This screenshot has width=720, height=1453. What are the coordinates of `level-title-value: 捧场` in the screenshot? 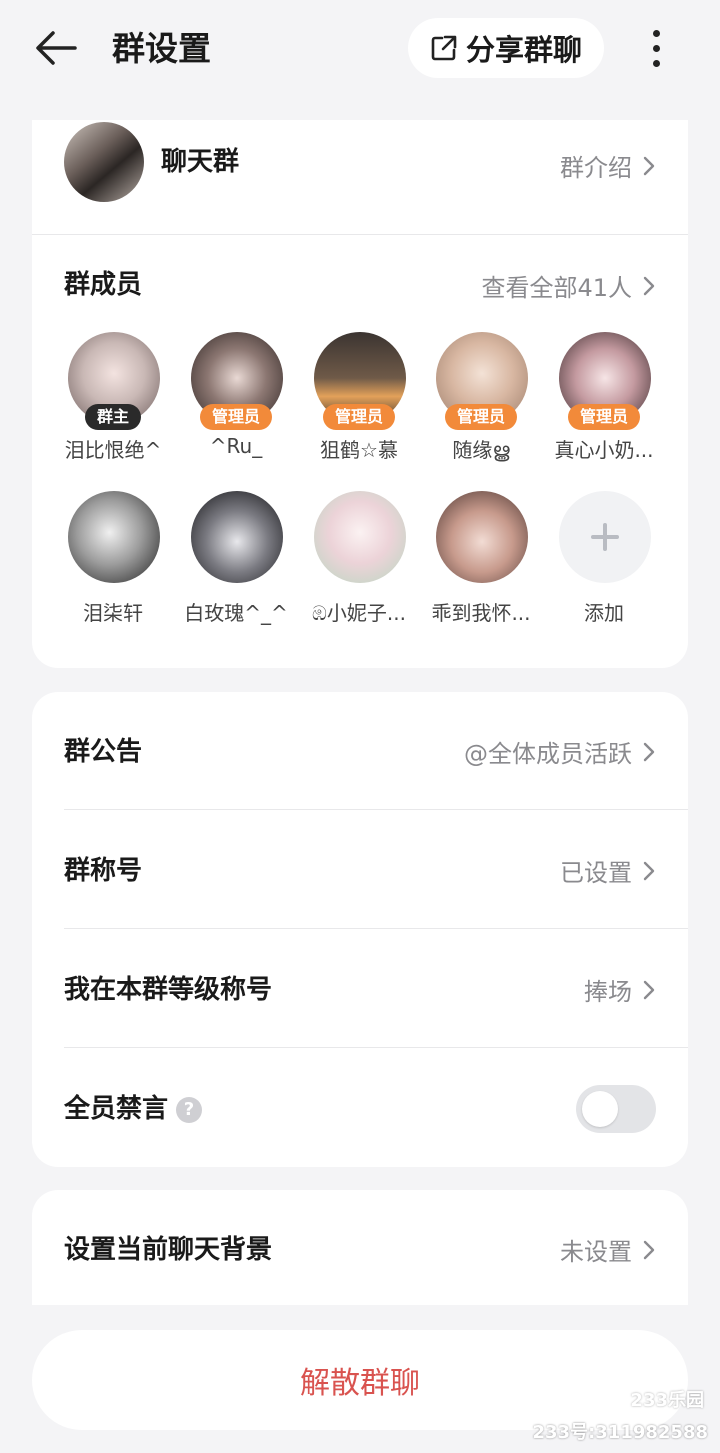 It's located at (608, 992).